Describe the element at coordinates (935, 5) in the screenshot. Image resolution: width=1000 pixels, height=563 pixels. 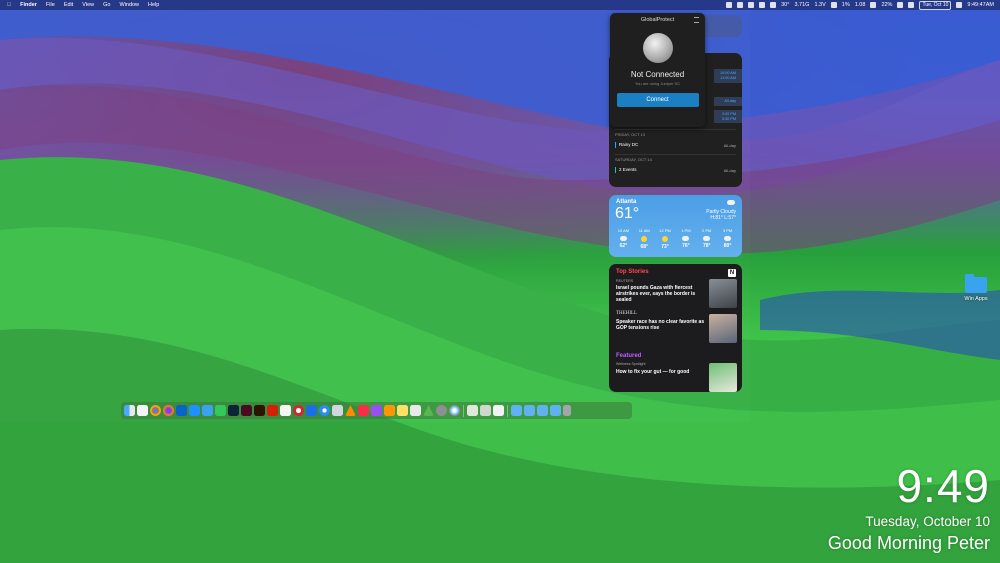
I see `date-badge: Tue, Oct 10` at that location.